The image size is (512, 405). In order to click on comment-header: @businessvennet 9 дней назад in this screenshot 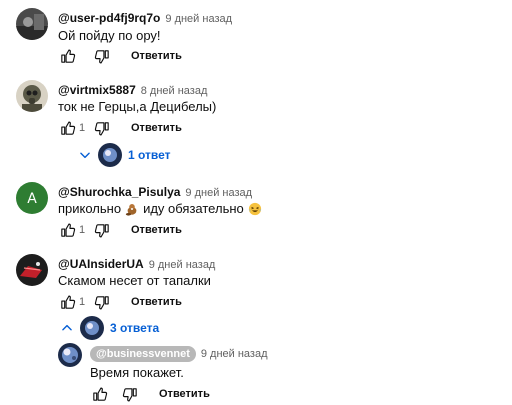, I will do `click(179, 354)`.